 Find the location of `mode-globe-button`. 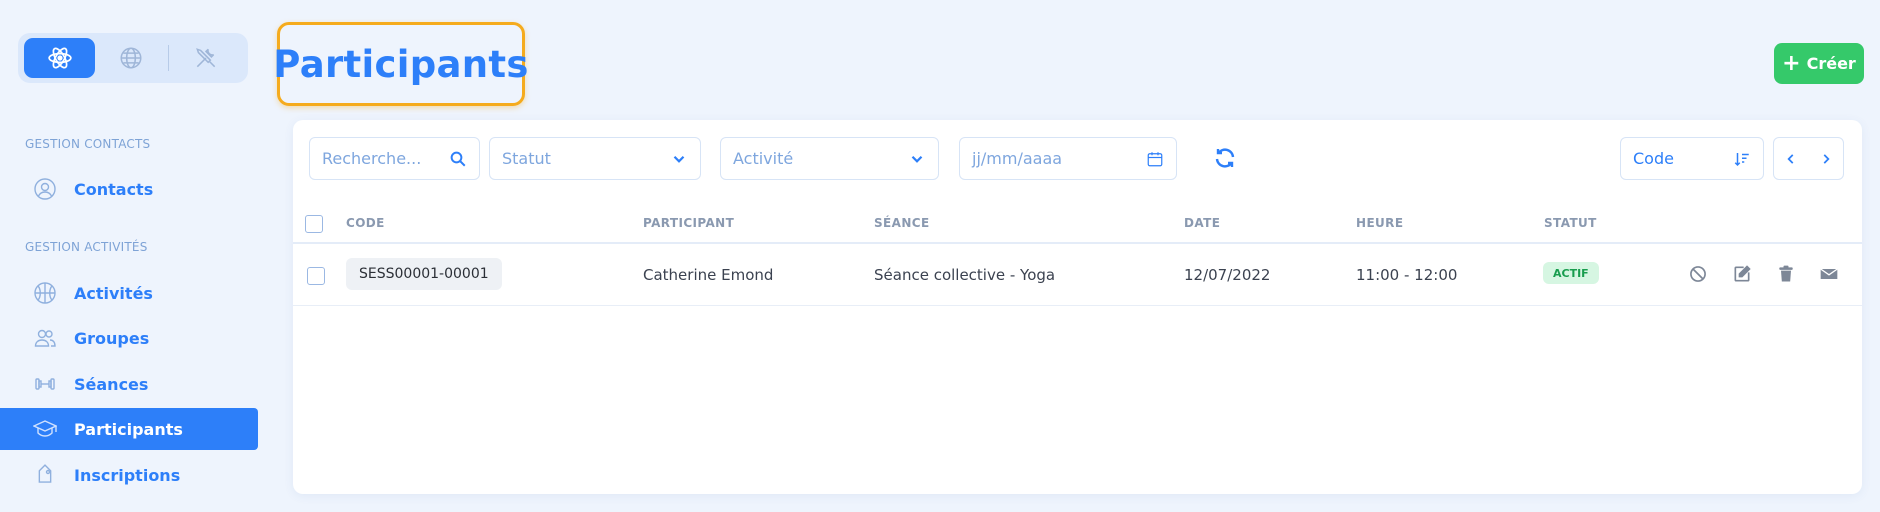

mode-globe-button is located at coordinates (130, 58).